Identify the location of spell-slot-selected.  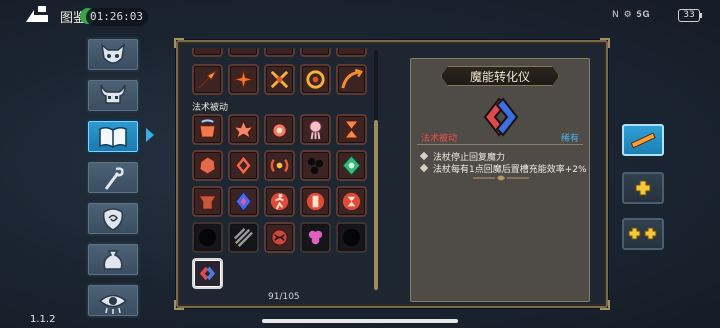
(207, 273).